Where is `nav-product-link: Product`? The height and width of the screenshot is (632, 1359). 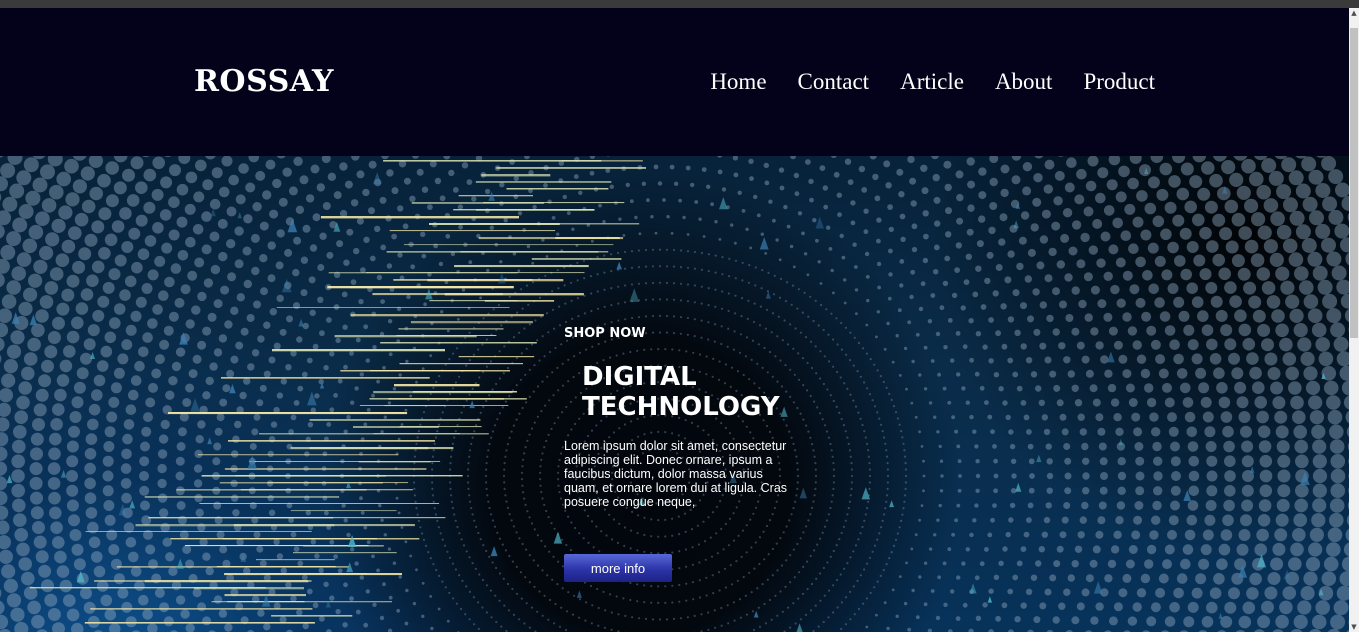 nav-product-link: Product is located at coordinates (1119, 82).